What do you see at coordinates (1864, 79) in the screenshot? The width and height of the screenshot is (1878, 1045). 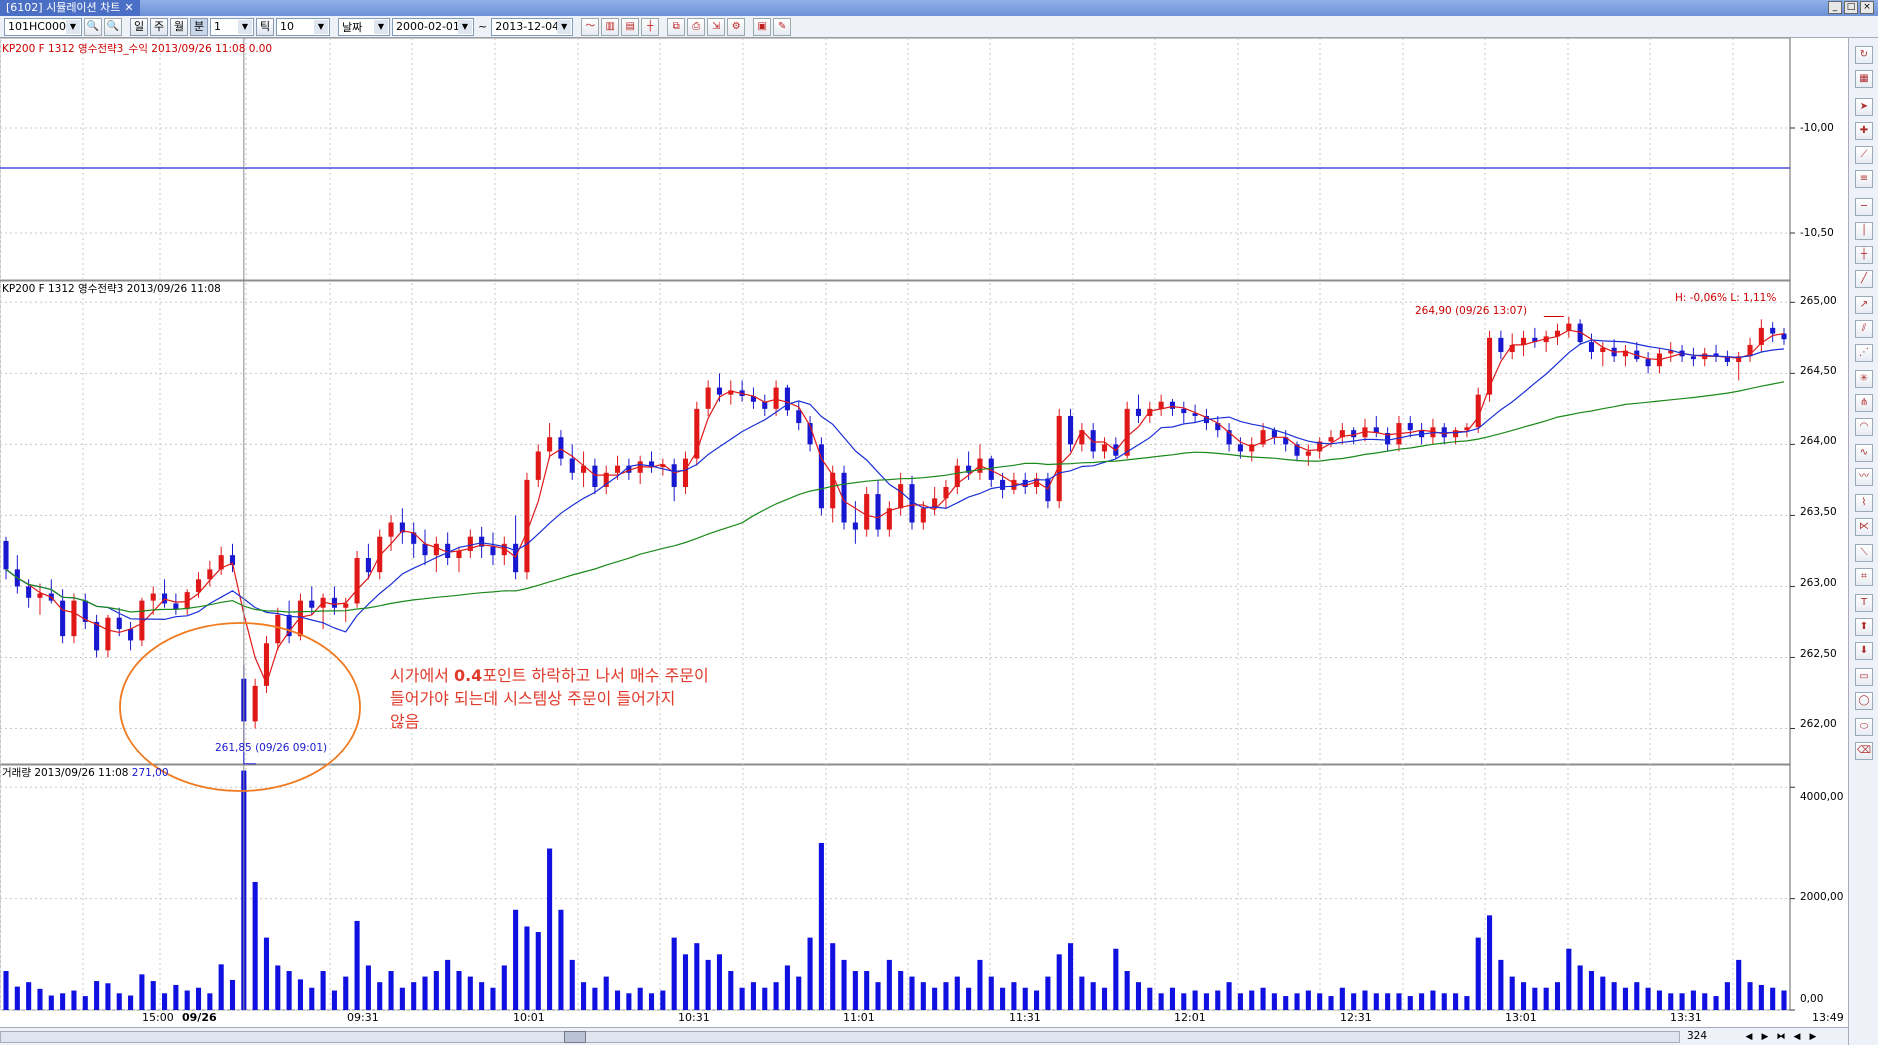 I see `tool-grid-icon: ▦` at bounding box center [1864, 79].